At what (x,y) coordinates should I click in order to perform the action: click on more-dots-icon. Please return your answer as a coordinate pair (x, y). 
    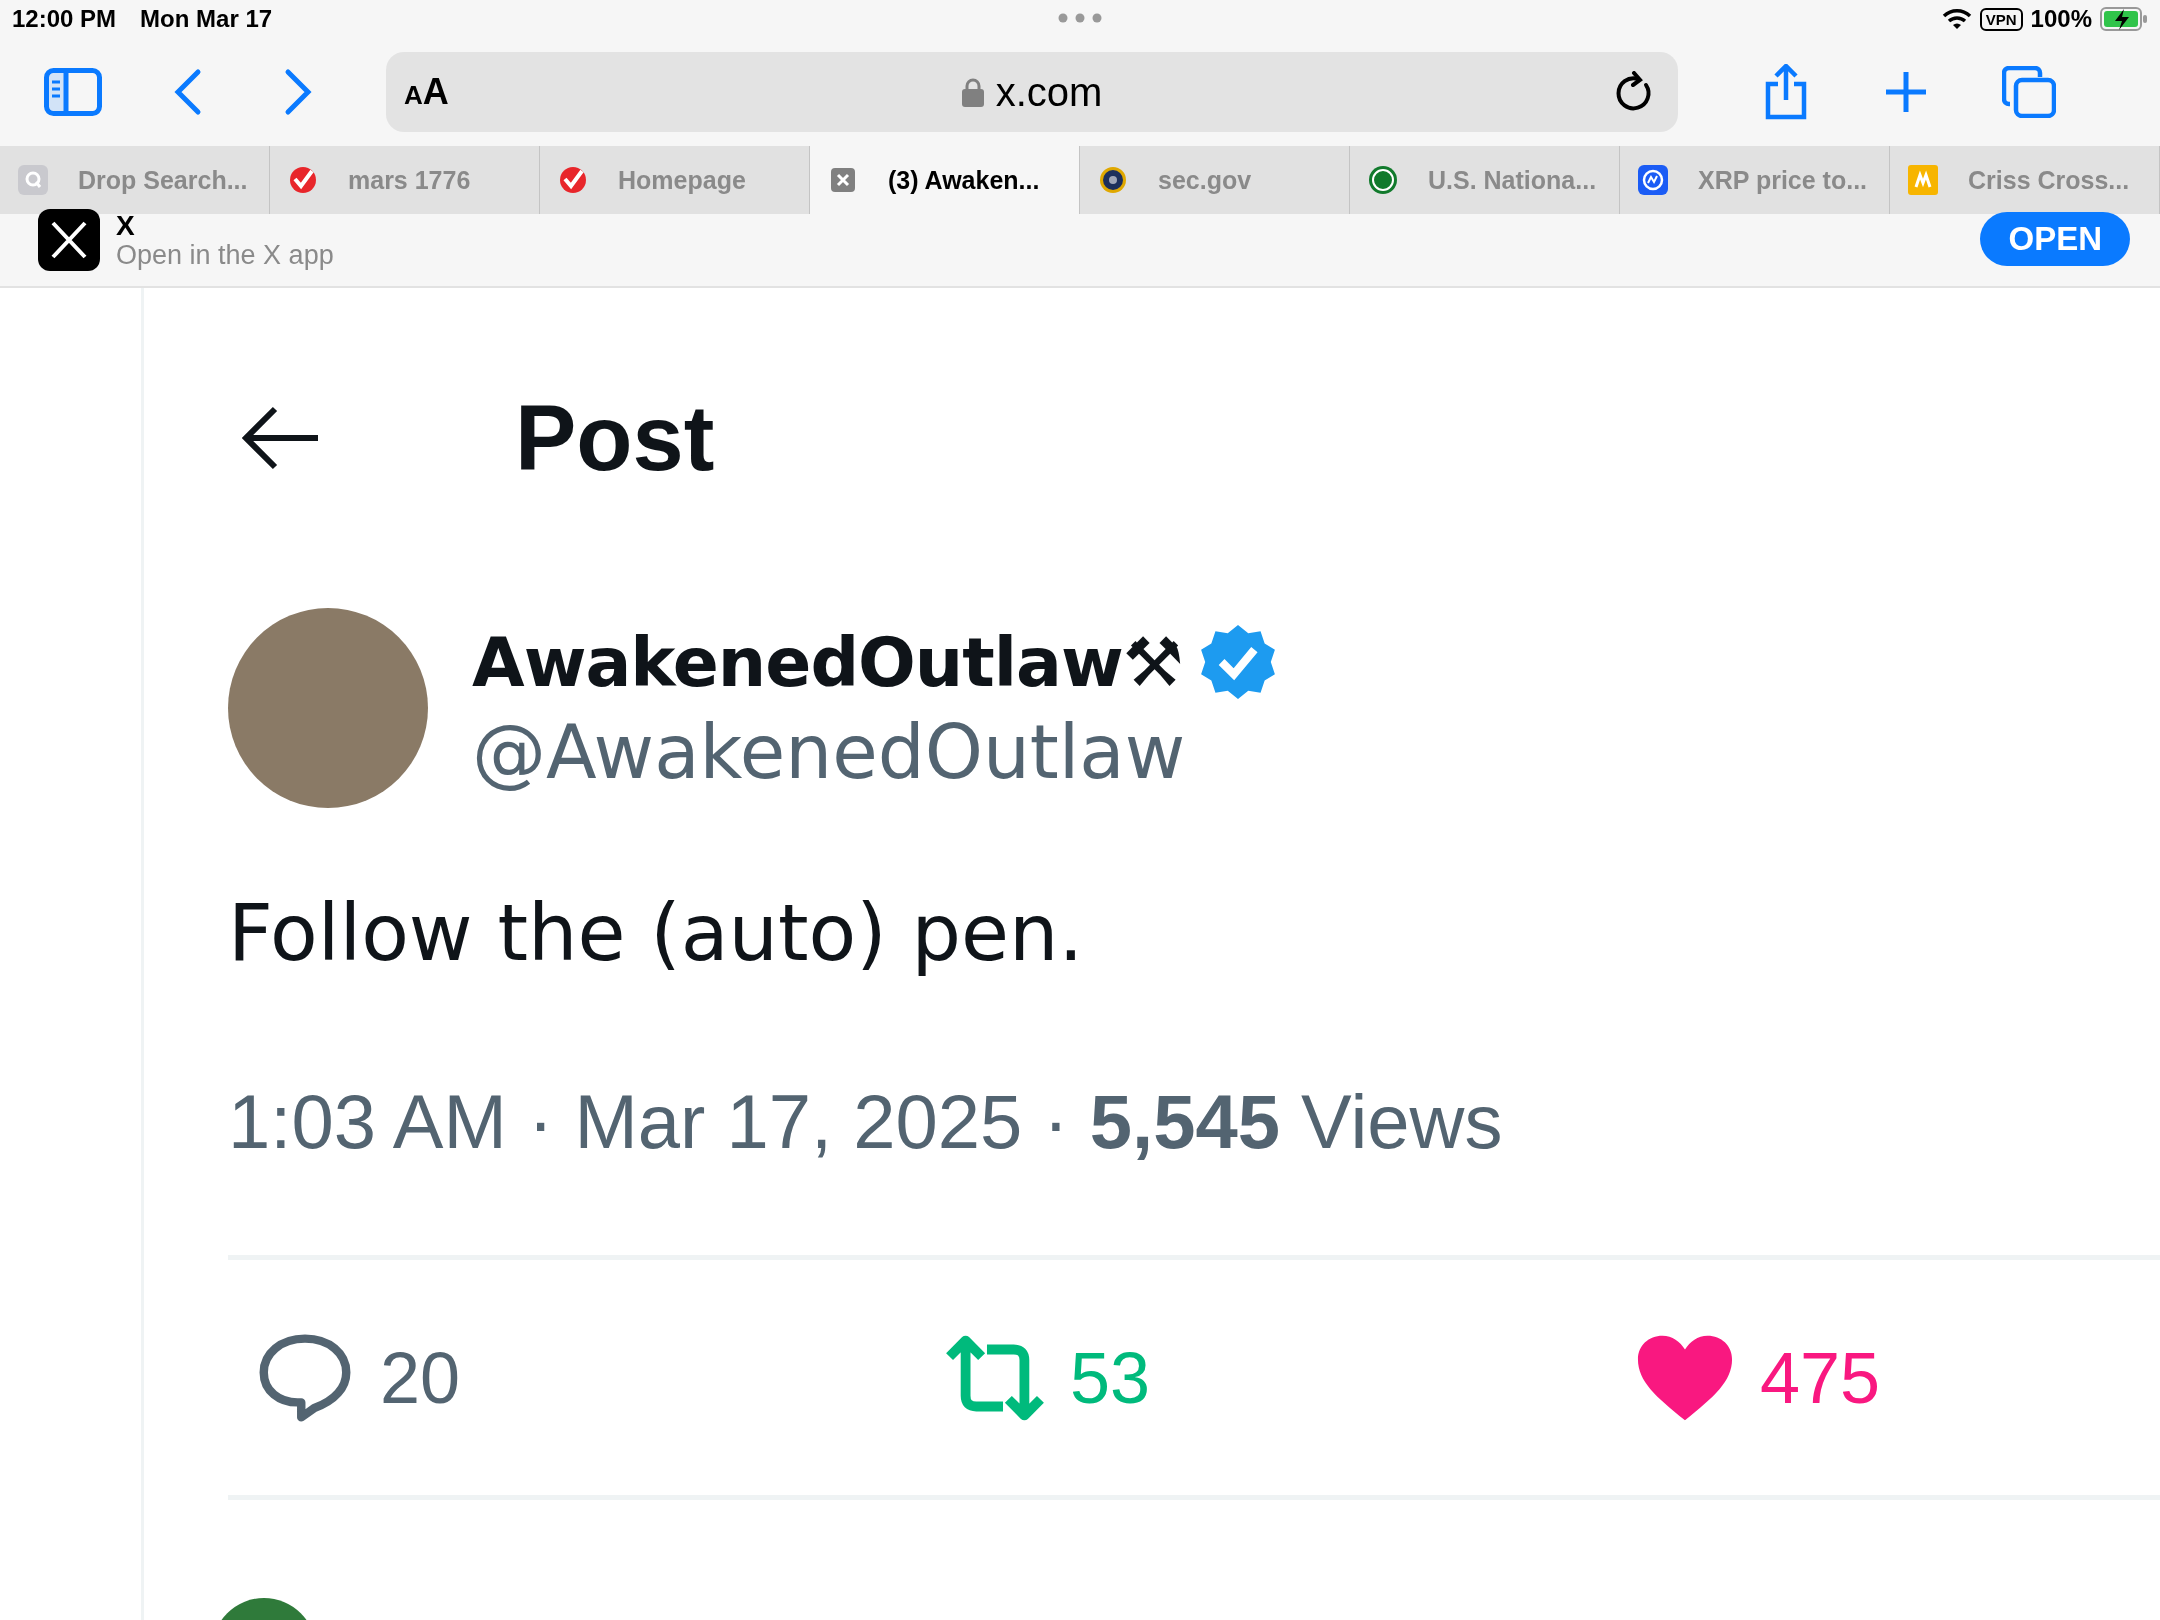
    Looking at the image, I should click on (1080, 18).